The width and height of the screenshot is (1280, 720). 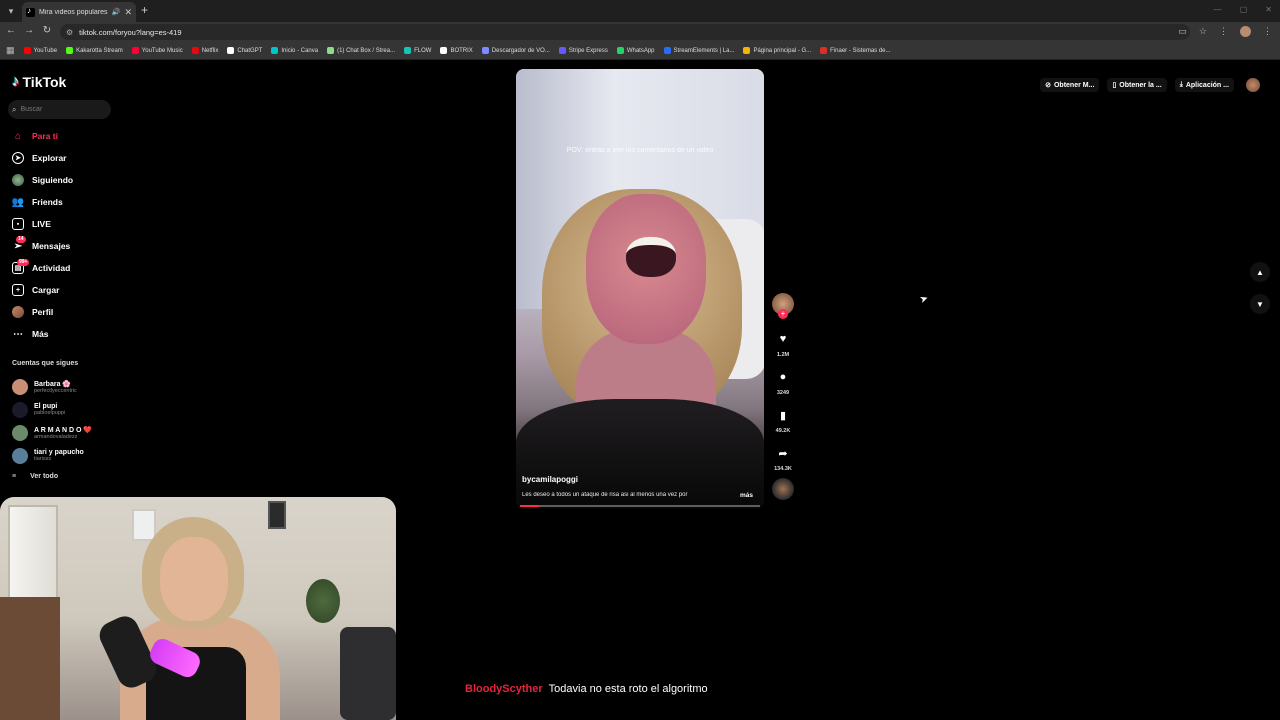 What do you see at coordinates (94, 50) in the screenshot?
I see `bookmark: Kakarotta Stream` at bounding box center [94, 50].